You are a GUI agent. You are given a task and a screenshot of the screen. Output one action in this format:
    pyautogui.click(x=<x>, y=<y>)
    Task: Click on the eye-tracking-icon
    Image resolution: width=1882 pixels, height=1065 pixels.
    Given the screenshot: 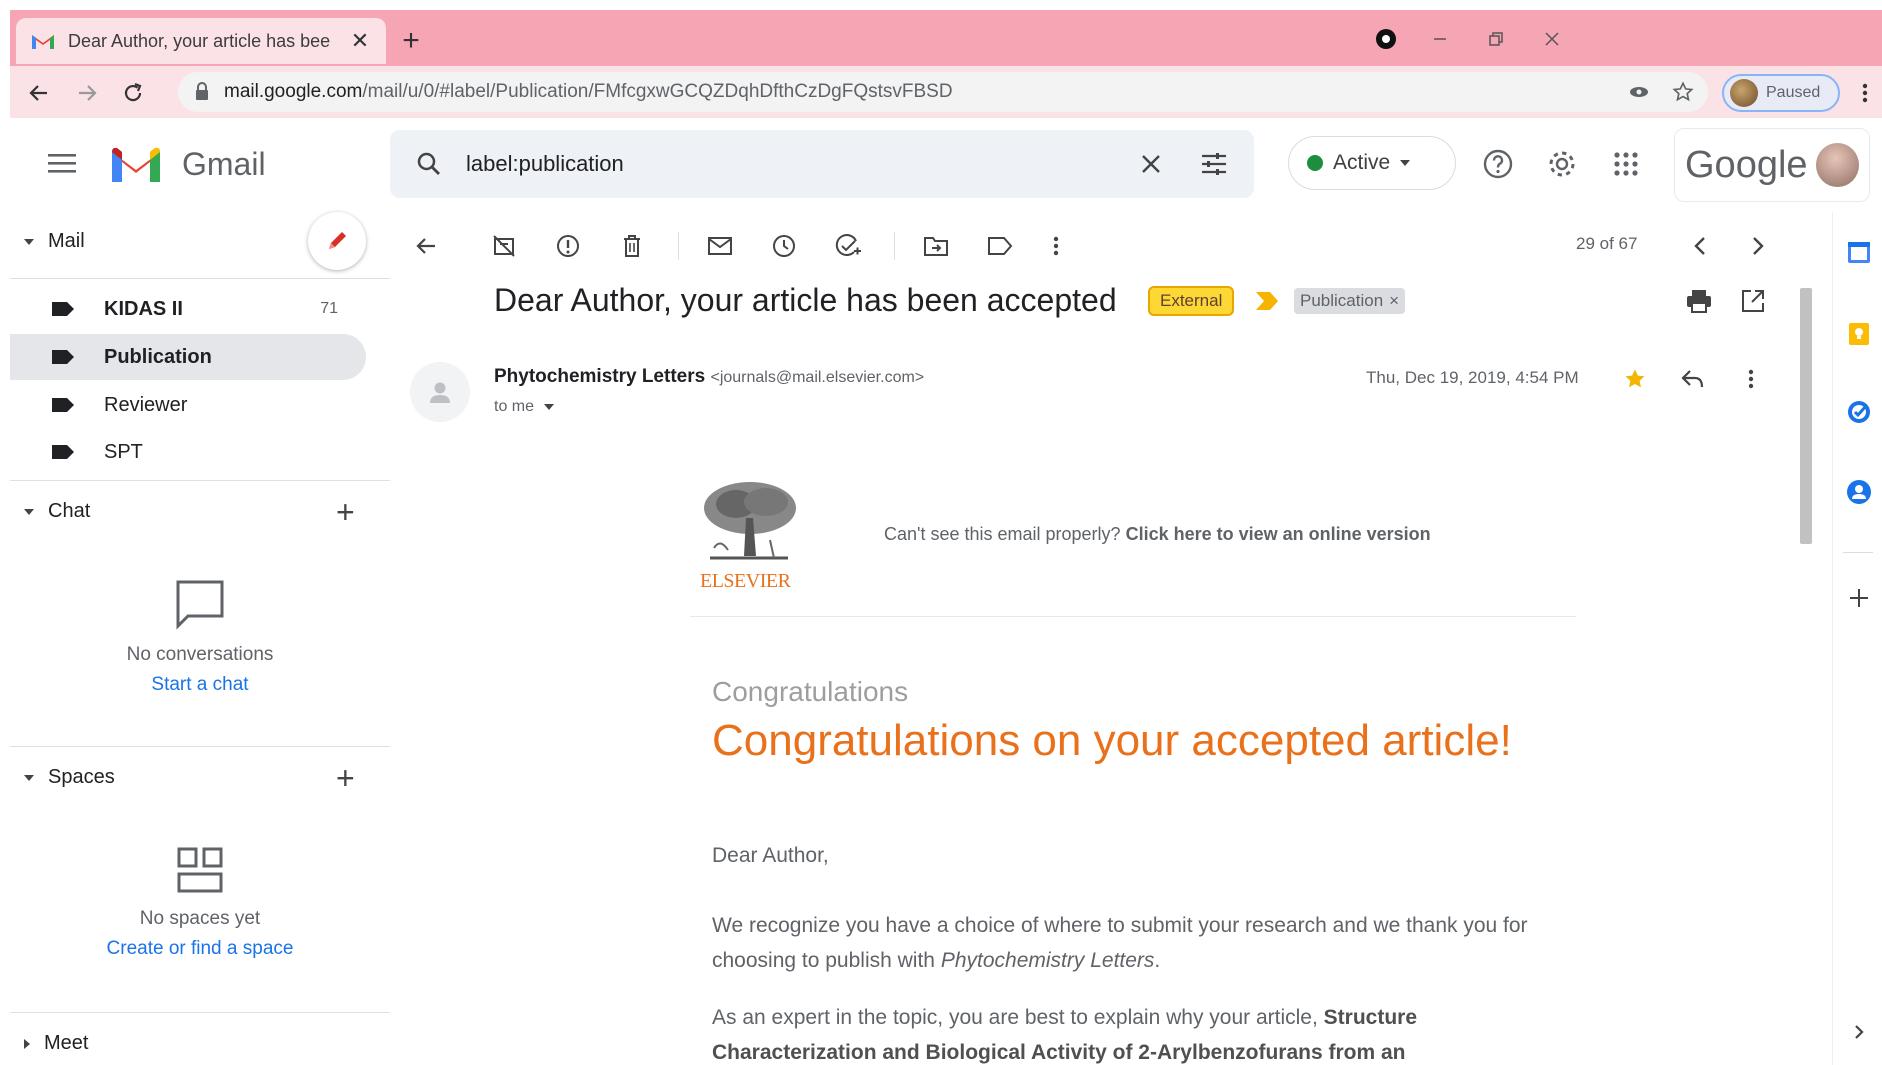 What is the action you would take?
    pyautogui.click(x=1639, y=92)
    